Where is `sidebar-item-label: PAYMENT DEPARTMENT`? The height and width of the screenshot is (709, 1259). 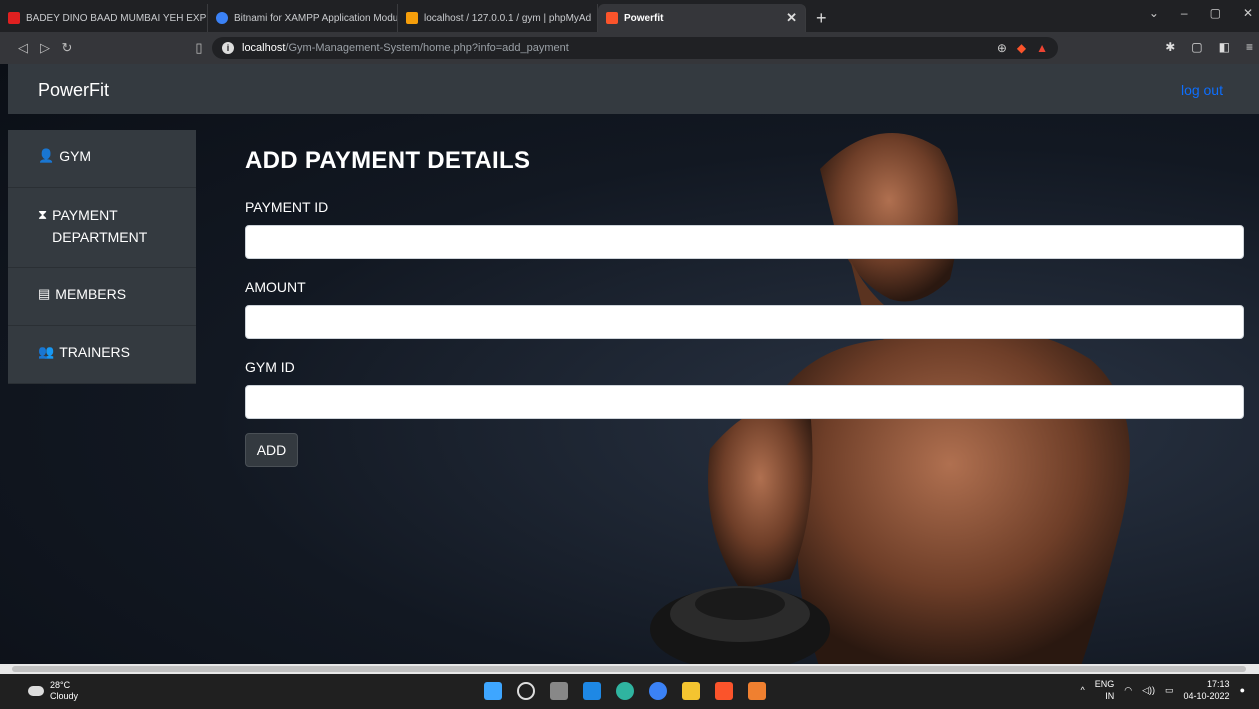
sidebar-item-label: PAYMENT DEPARTMENT is located at coordinates (100, 226).